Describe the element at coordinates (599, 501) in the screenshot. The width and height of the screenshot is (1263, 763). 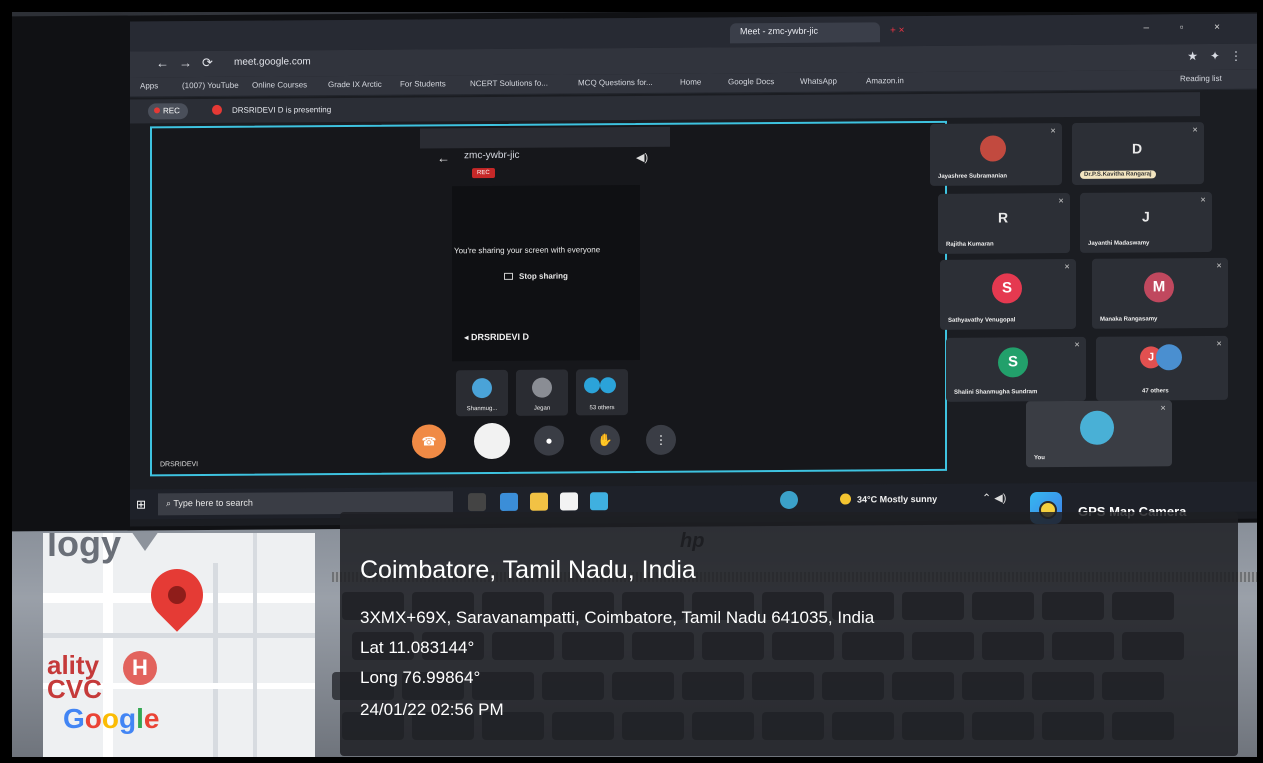
I see `photos-icon` at that location.